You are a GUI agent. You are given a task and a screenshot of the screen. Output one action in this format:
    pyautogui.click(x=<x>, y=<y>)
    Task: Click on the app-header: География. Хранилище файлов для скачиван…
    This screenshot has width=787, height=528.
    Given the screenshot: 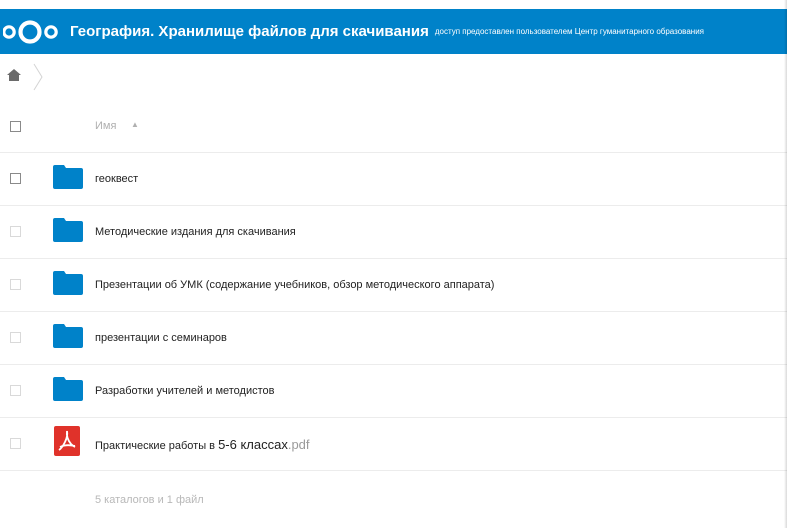 What is the action you would take?
    pyautogui.click(x=393, y=31)
    